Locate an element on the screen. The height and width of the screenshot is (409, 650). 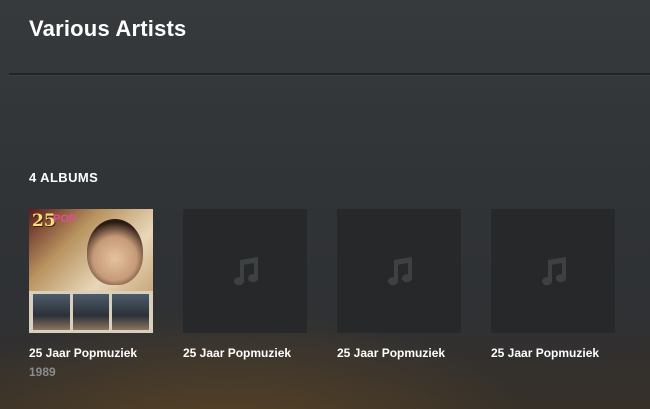
artist-title: Various Artists is located at coordinates (108, 28).